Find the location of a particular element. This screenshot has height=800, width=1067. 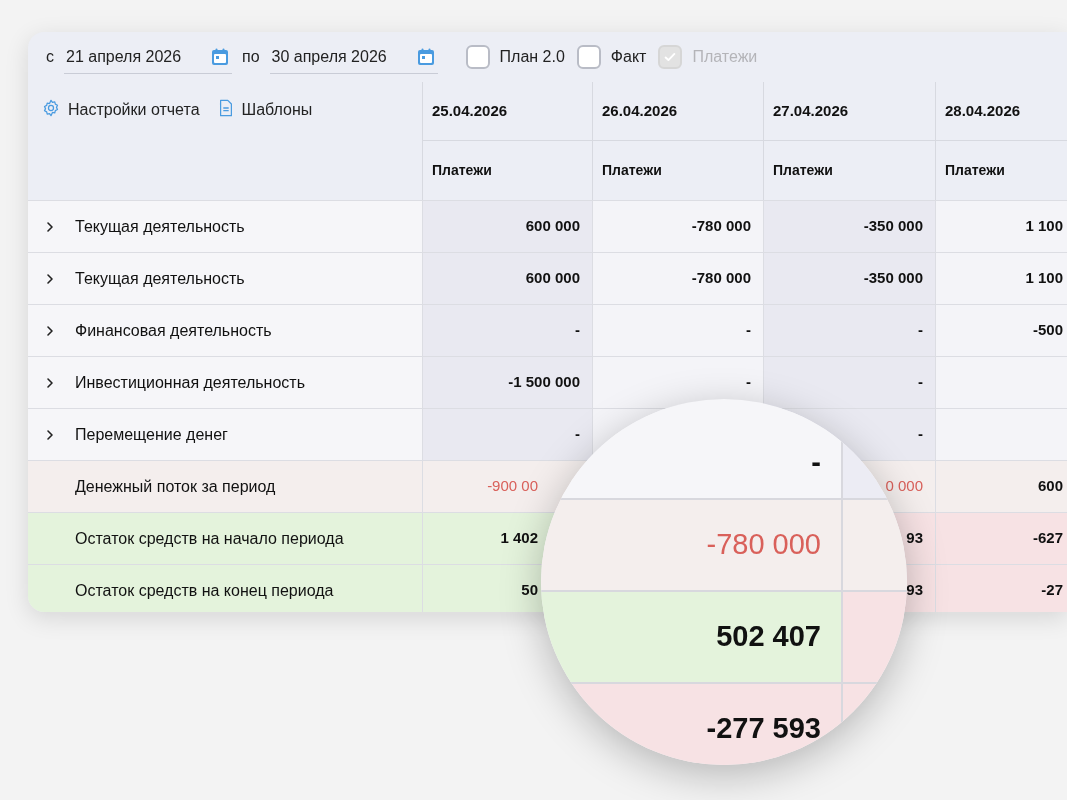

date-label: по is located at coordinates (251, 57).